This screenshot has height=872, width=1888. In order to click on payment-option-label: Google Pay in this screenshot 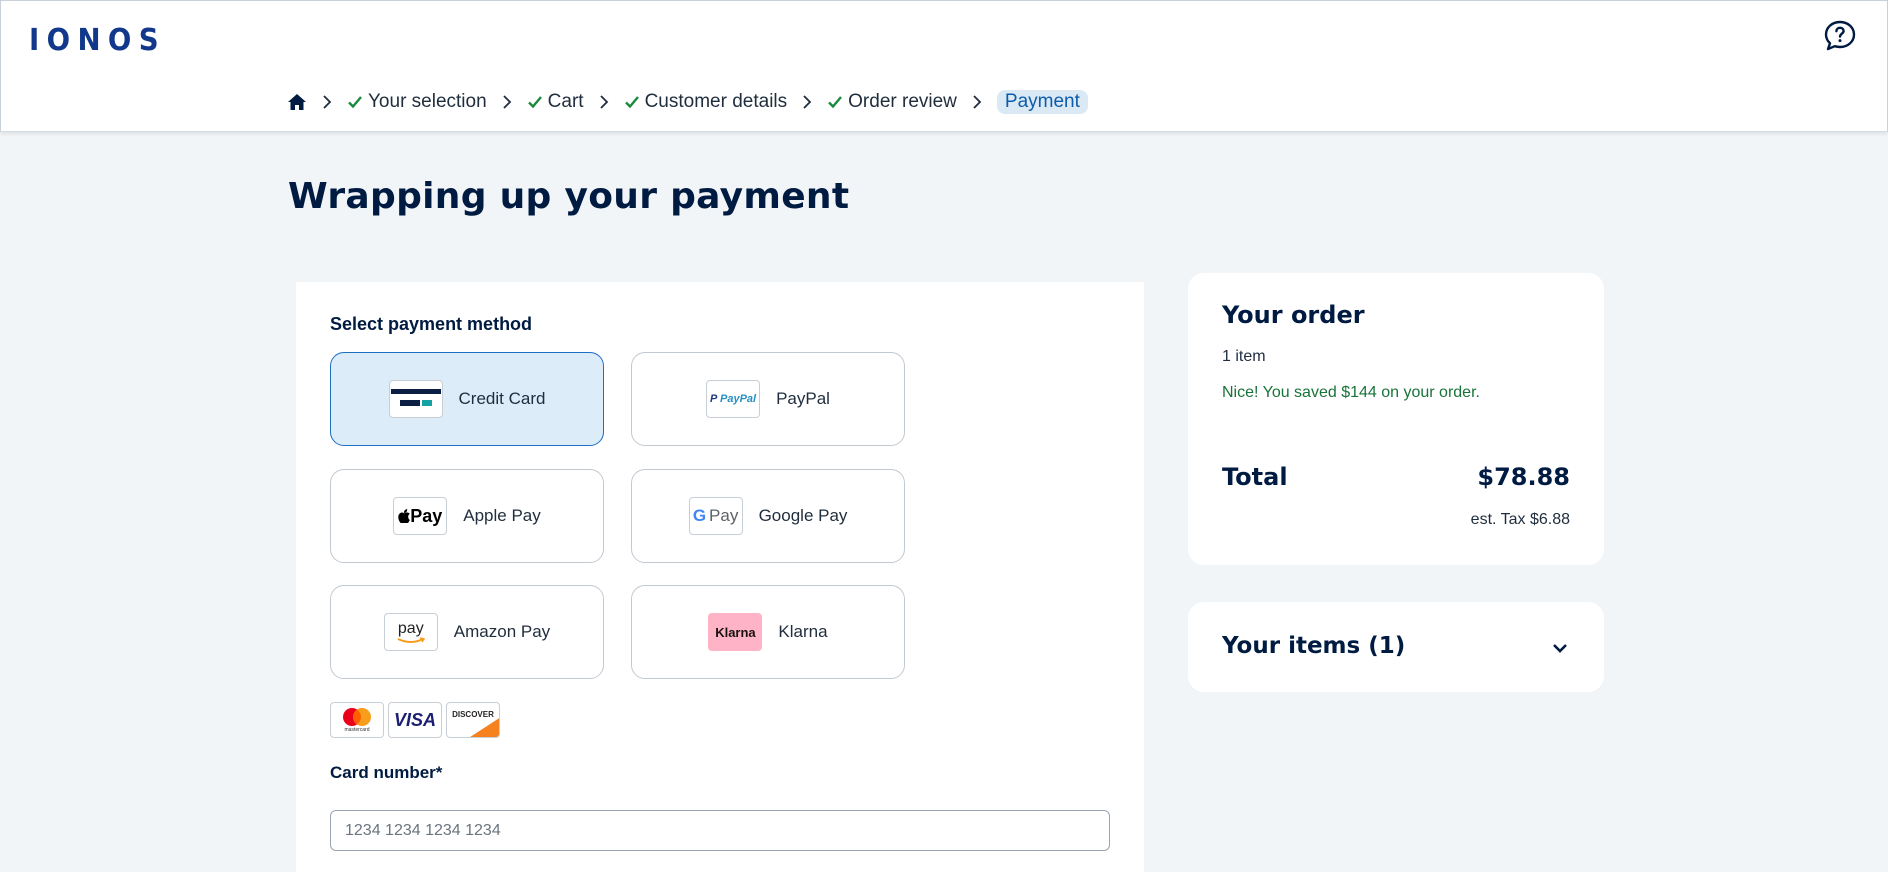, I will do `click(803, 515)`.